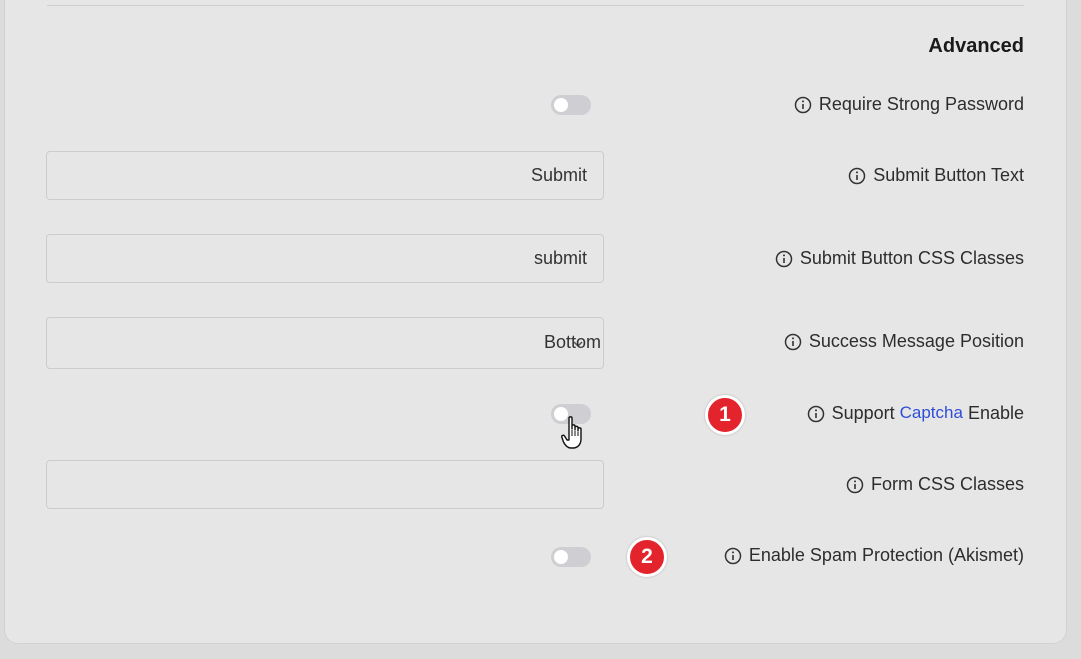 Image resolution: width=1081 pixels, height=659 pixels. Describe the element at coordinates (916, 341) in the screenshot. I see `label-text: Success Message Position` at that location.